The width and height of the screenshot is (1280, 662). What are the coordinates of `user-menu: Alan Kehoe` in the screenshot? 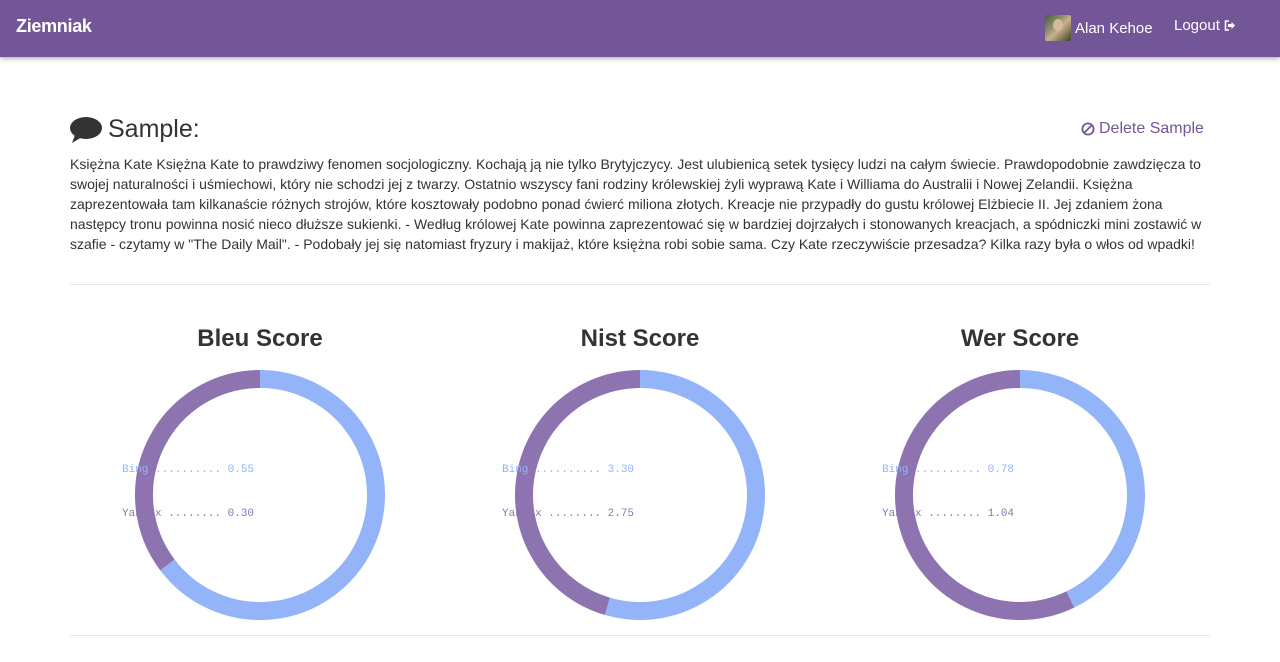 It's located at (1099, 28).